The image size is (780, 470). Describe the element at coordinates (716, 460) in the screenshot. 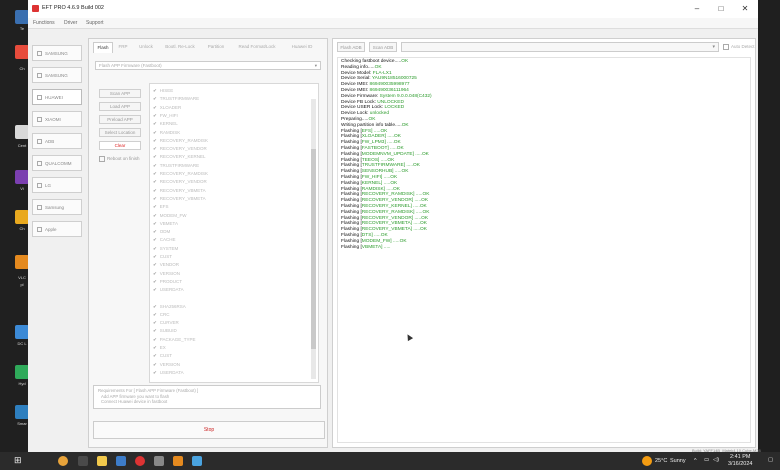

I see `volume-icon: ◁)` at that location.